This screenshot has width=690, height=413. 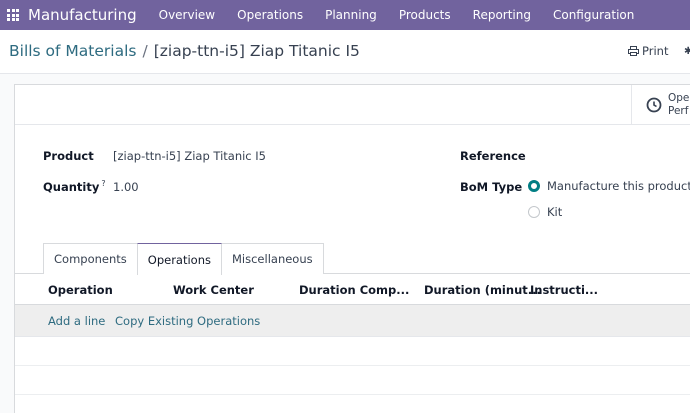 I want to click on bom-type-kit-label: Kit, so click(x=555, y=212).